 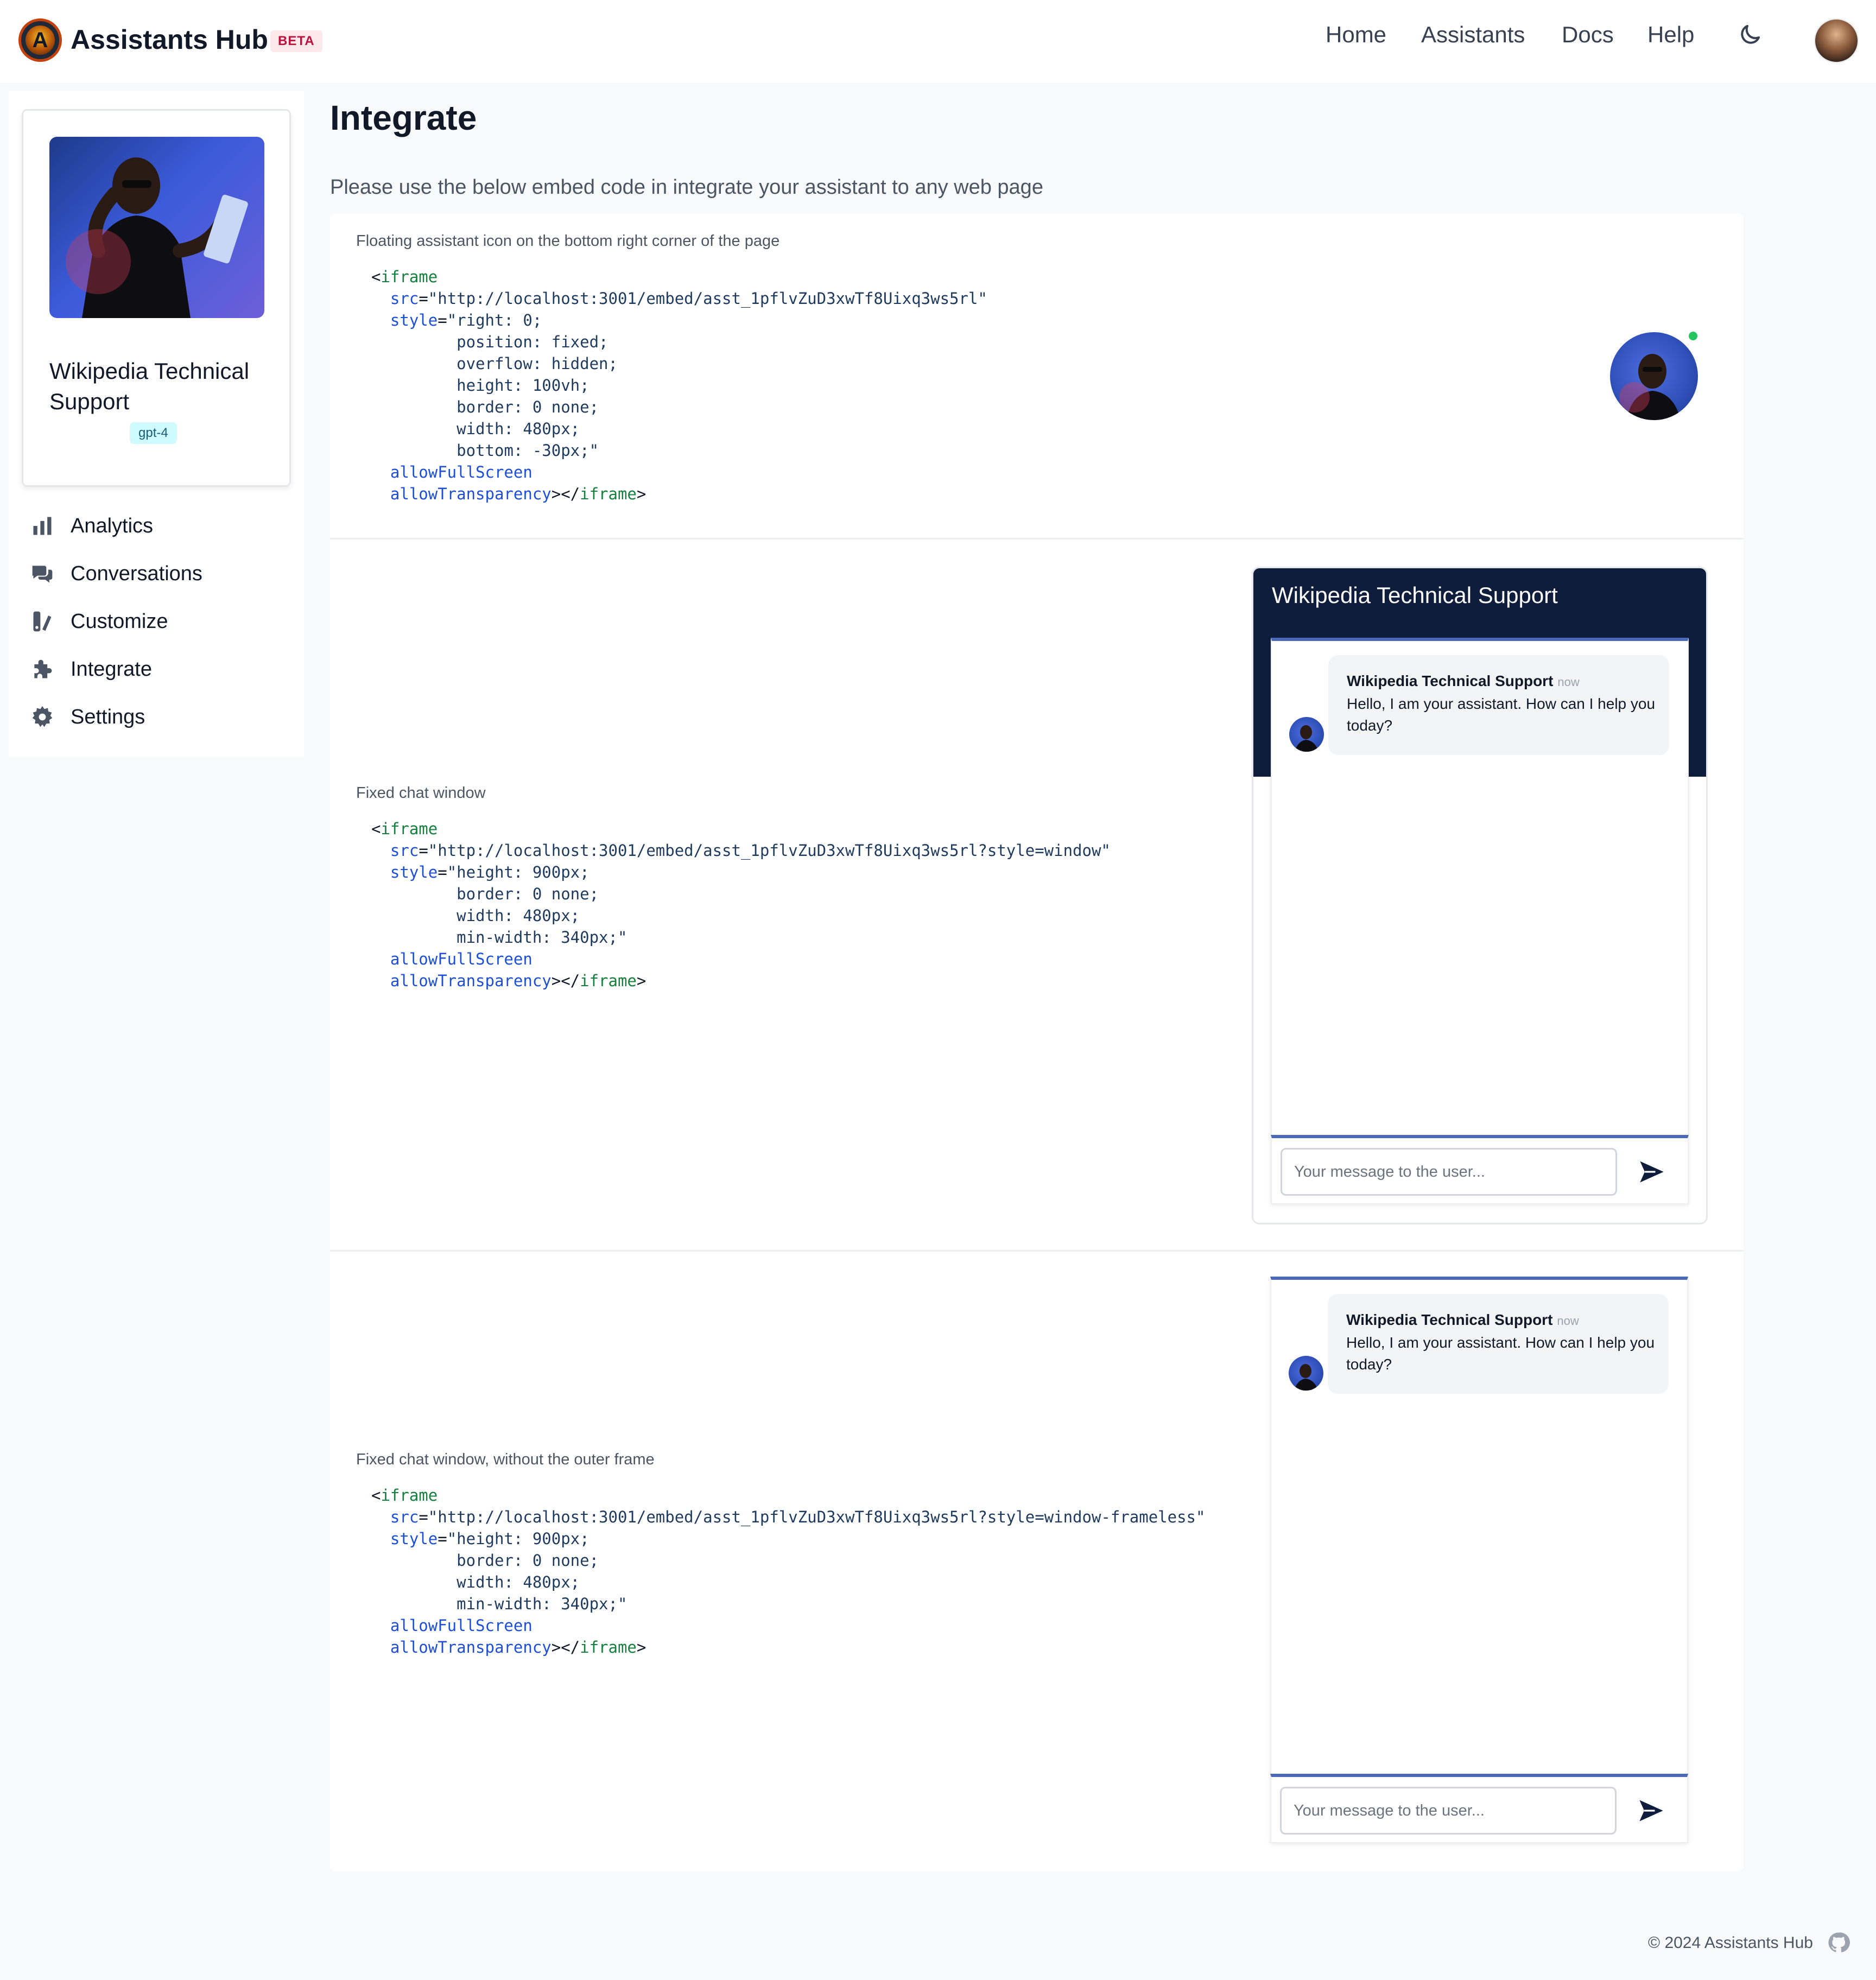 I want to click on assistant-name: Wikipedia Technical Support, so click(x=149, y=386).